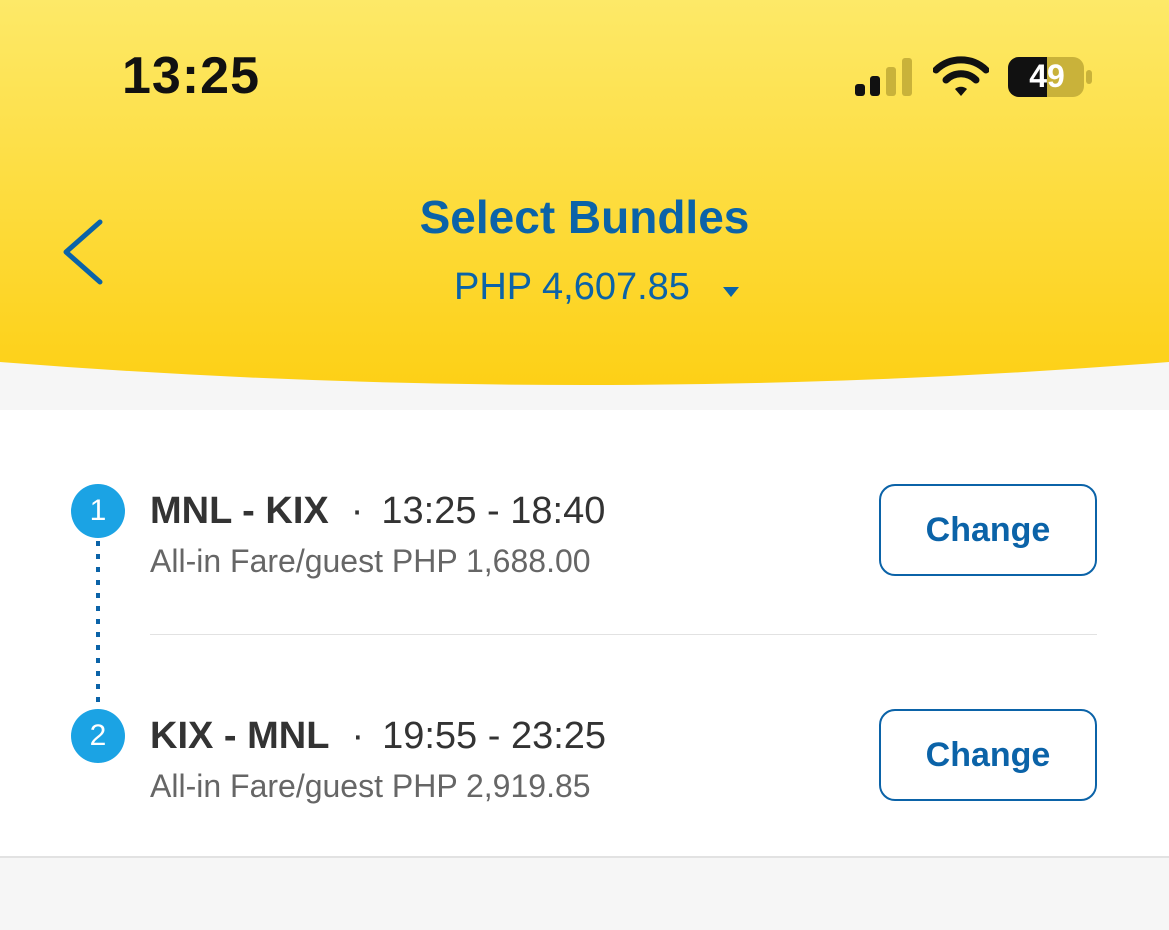 The height and width of the screenshot is (930, 1169). What do you see at coordinates (370, 561) in the screenshot?
I see `fare-text-1: All-in Fare/guest PHP 1,688.00` at bounding box center [370, 561].